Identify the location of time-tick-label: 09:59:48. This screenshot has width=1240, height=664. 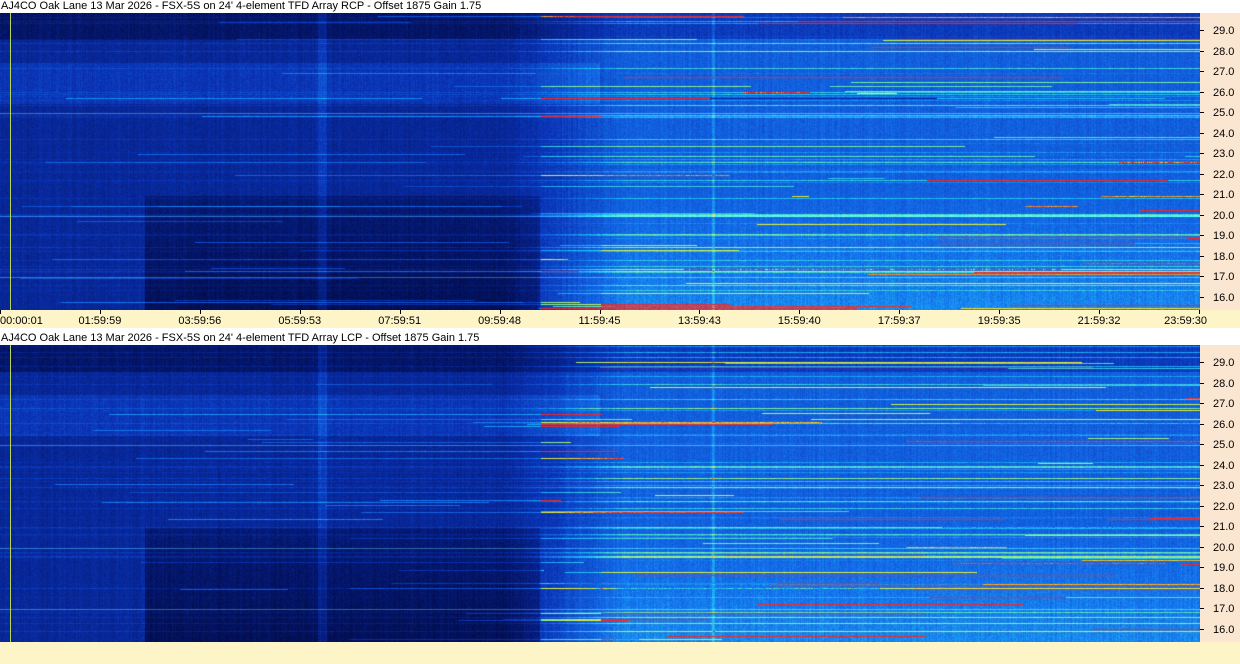
(499, 321).